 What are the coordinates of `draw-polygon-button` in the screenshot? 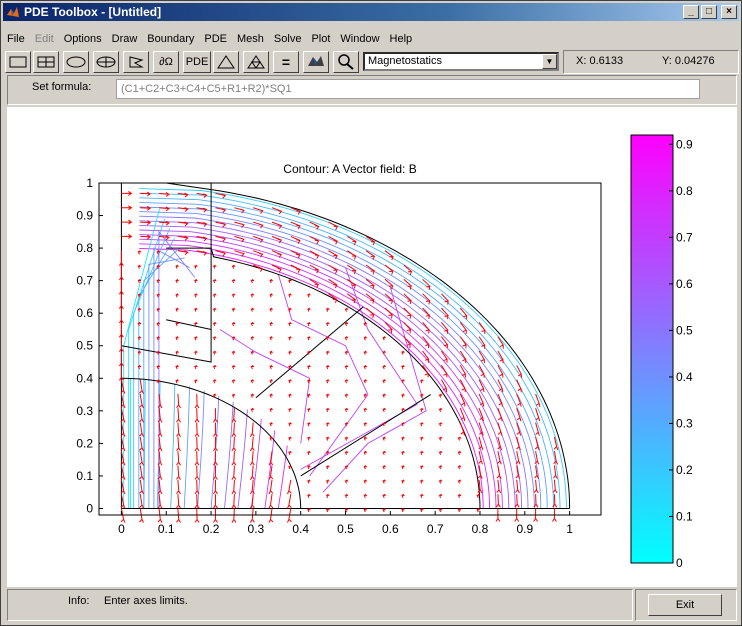 It's located at (136, 62).